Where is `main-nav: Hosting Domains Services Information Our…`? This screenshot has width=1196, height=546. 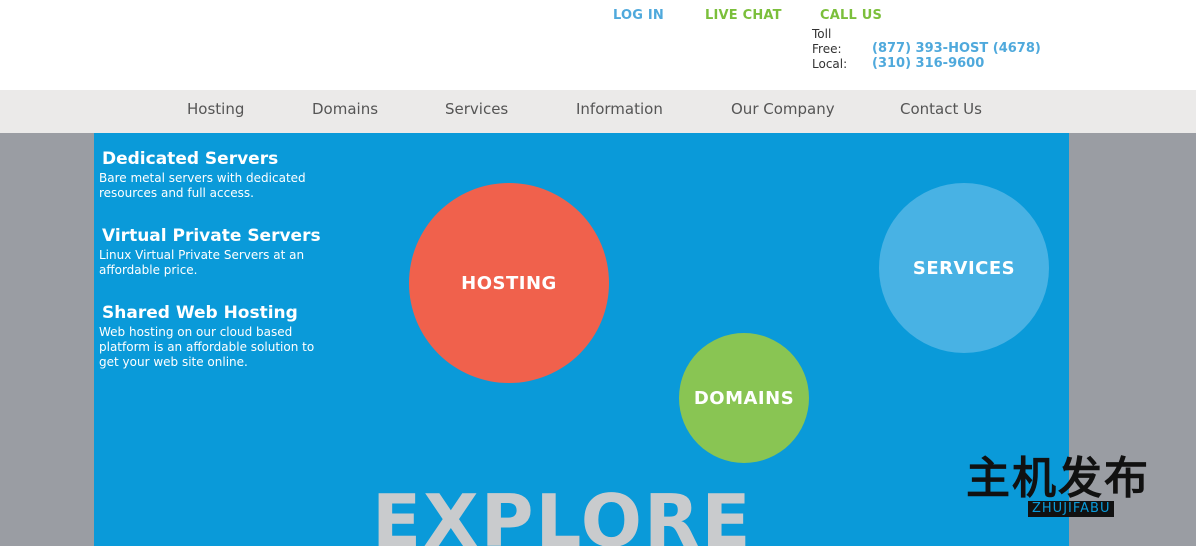 main-nav: Hosting Domains Services Information Our… is located at coordinates (598, 111).